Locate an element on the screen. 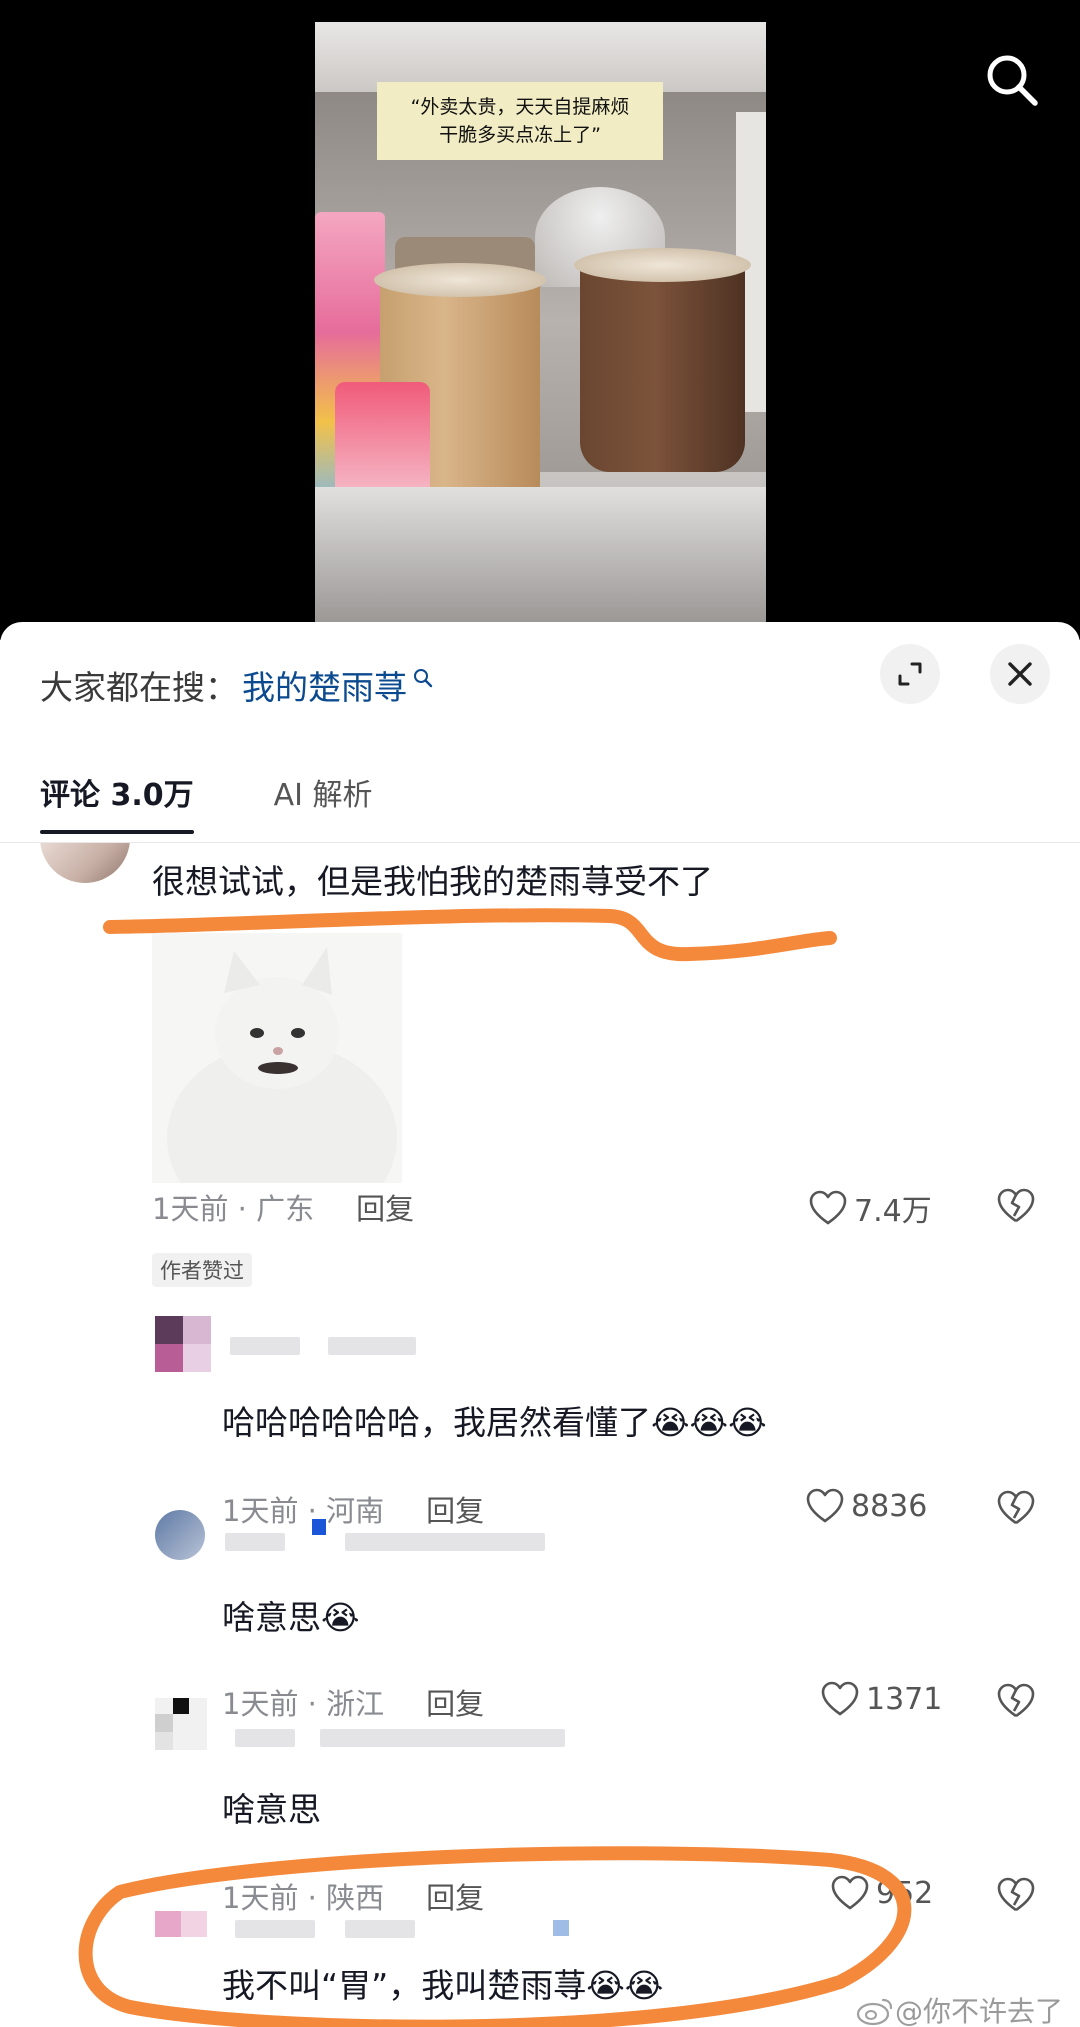  reply-meta: 1天前 · 浙江 回复 is located at coordinates (353, 1702).